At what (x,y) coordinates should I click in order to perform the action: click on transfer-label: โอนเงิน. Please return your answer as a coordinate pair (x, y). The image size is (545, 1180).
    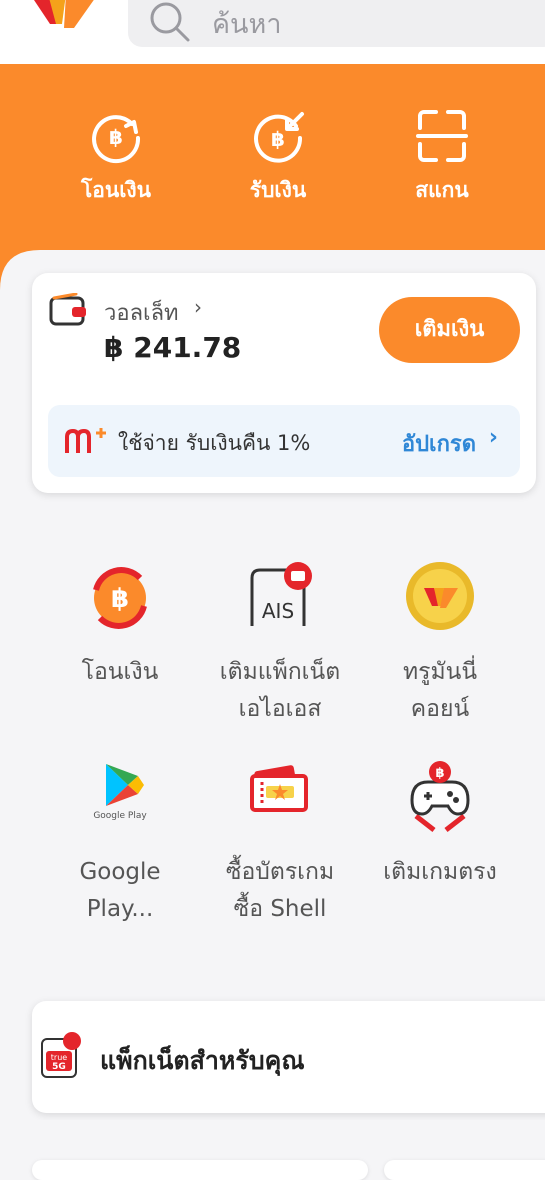
    Looking at the image, I should click on (116, 190).